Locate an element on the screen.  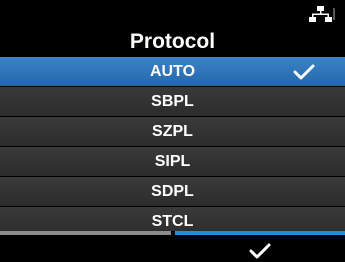
list-item-label: SIPL is located at coordinates (172, 161).